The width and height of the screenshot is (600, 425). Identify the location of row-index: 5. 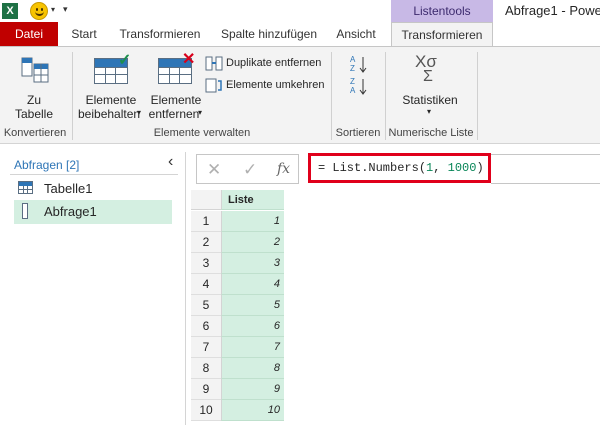
(206, 305).